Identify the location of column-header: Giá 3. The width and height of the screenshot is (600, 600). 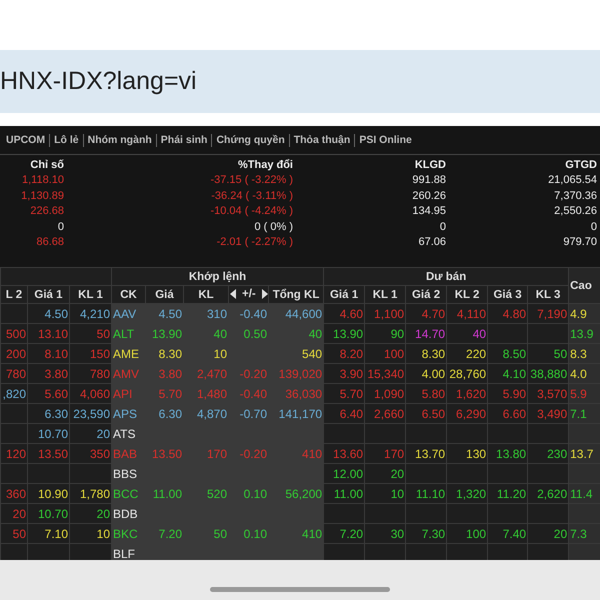
(507, 294).